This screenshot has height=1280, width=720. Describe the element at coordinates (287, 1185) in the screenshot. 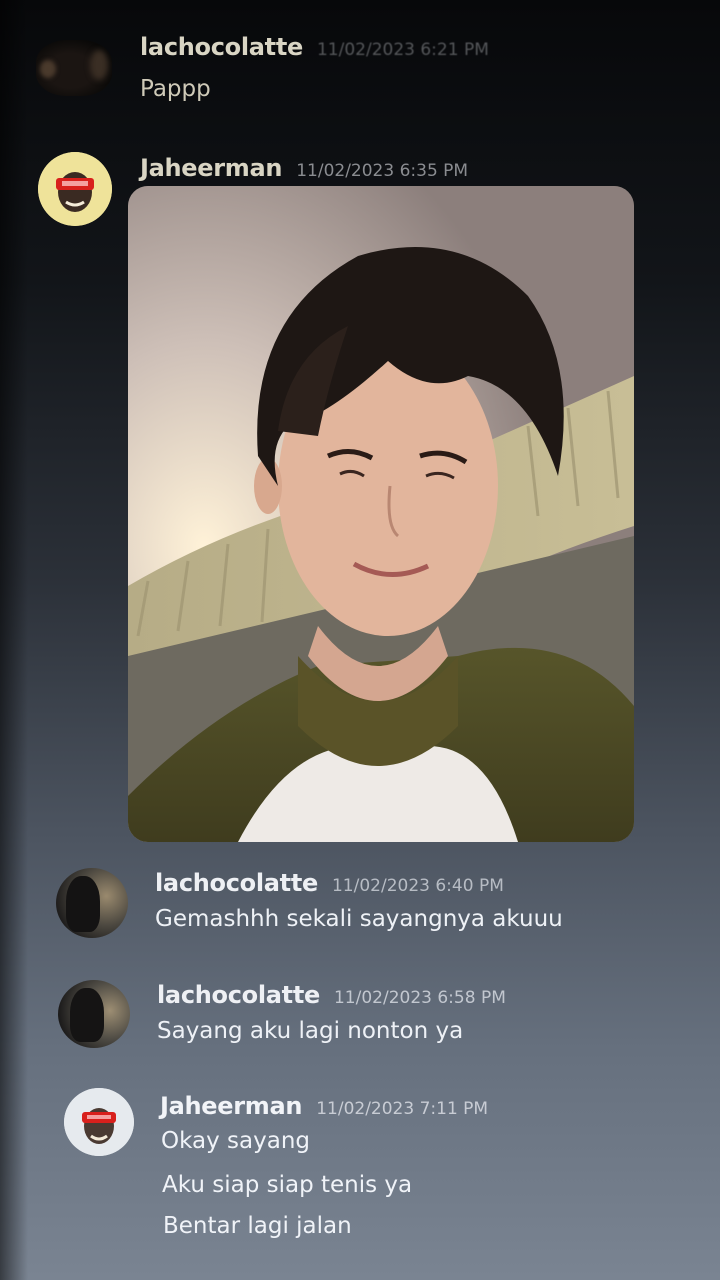

I see `message-text: Aku siap siap tenis ya` at that location.